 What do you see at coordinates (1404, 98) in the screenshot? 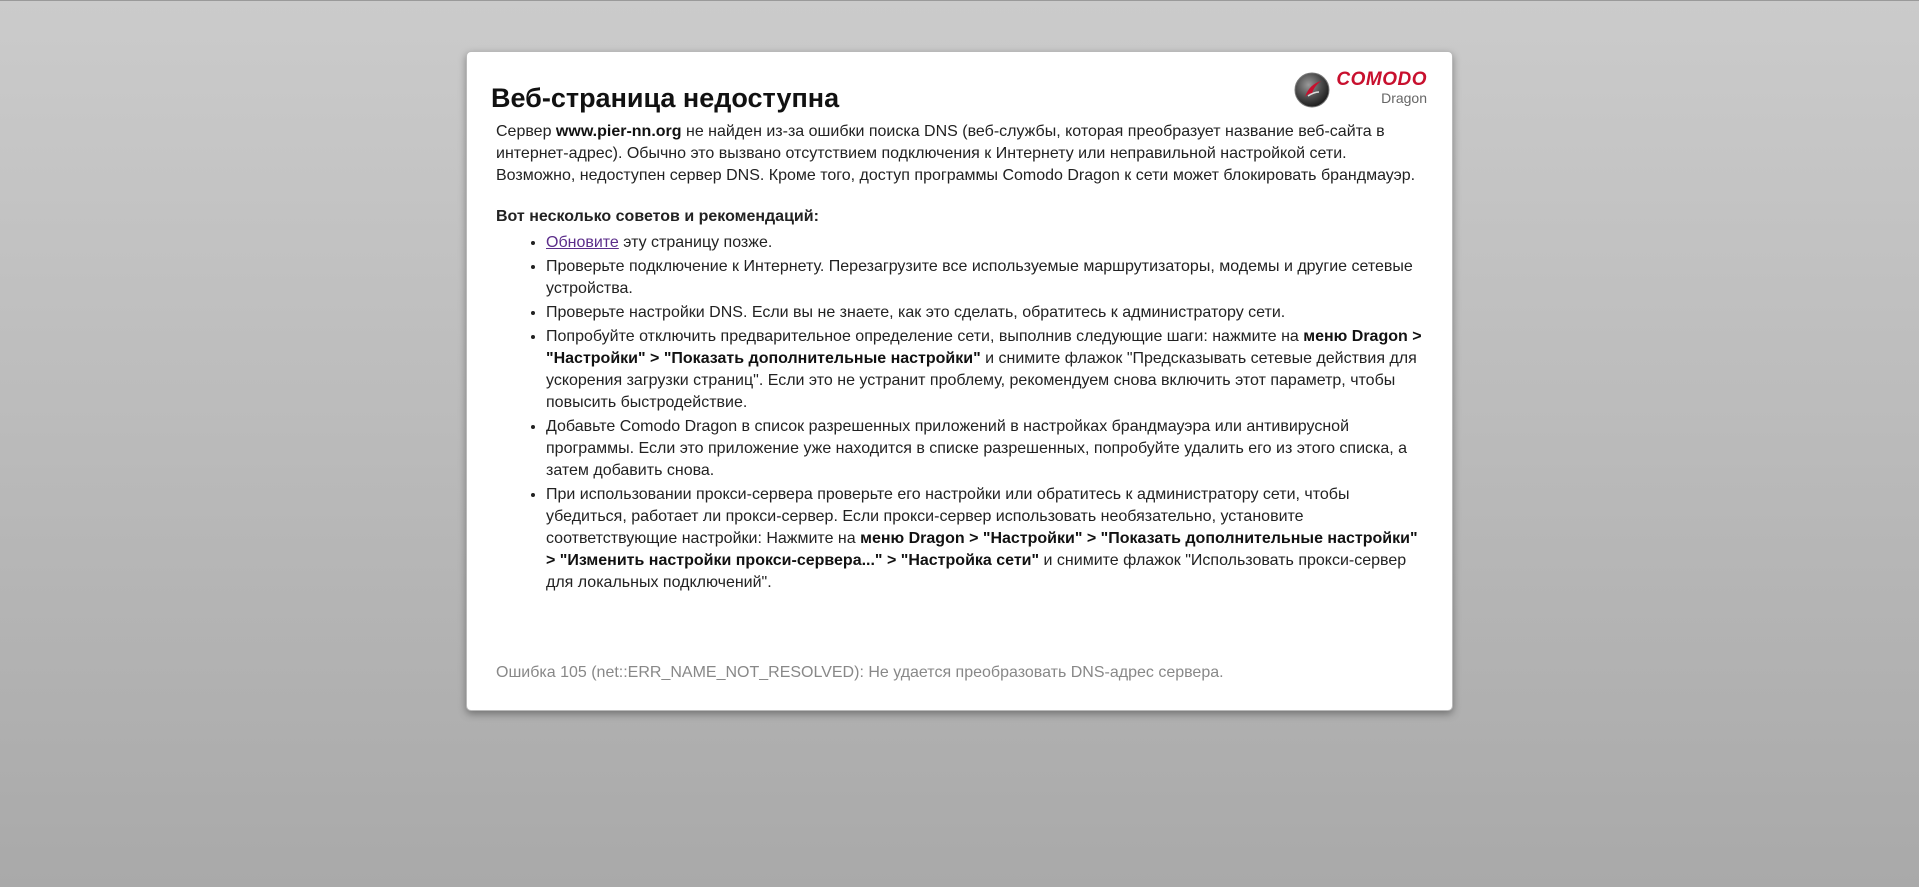
I see `logo-sub-text: Dragon` at bounding box center [1404, 98].